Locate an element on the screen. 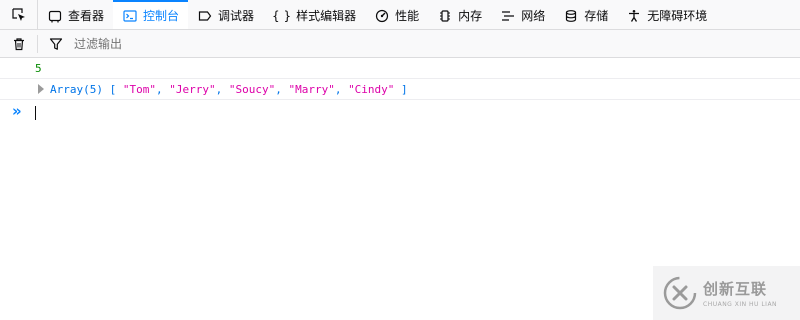  array-item: "Marry" is located at coordinates (311, 89).